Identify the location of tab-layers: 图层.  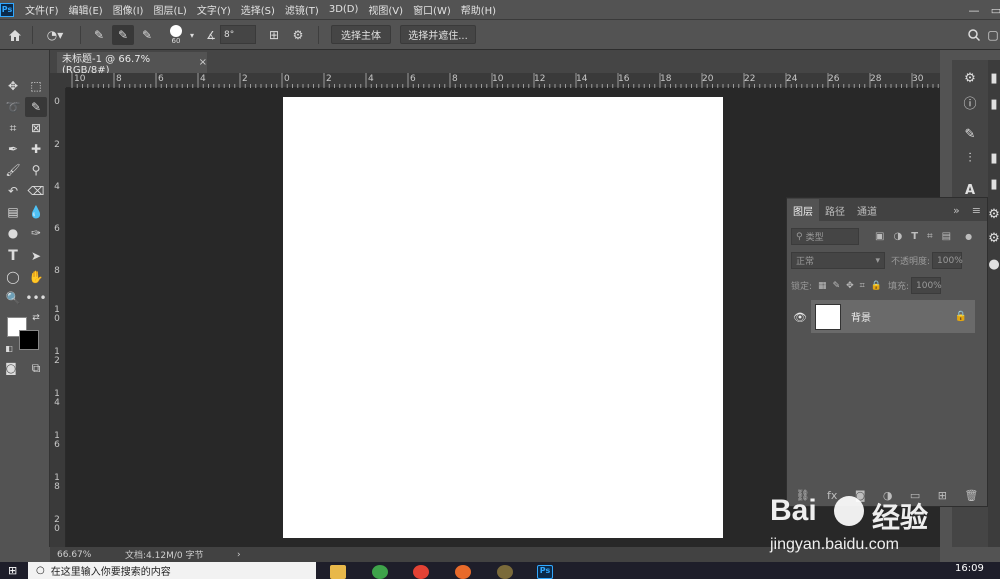
(803, 210).